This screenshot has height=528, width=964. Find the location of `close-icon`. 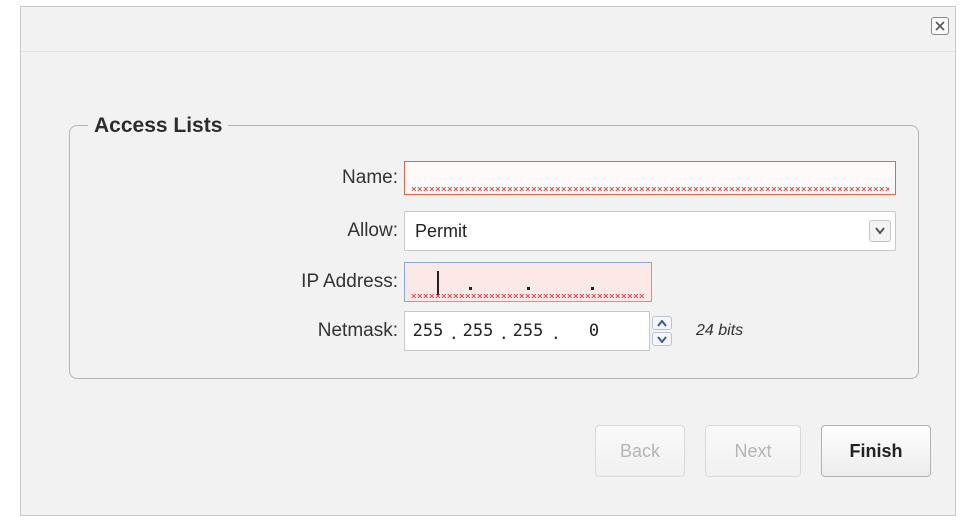

close-icon is located at coordinates (940, 26).